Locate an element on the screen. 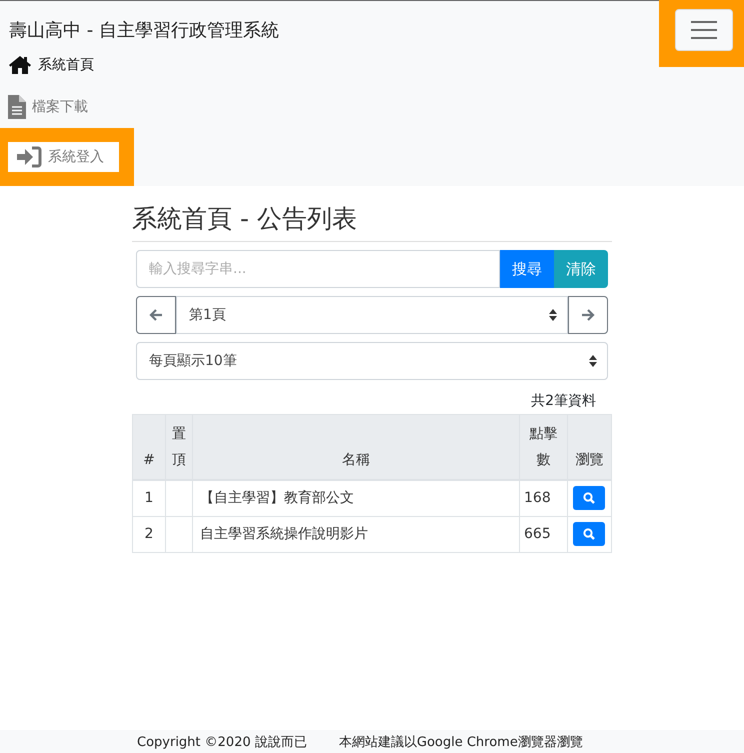  browser-note: 本網站建議以Google Chrome瀏覽器瀏覽 is located at coordinates (460, 742).